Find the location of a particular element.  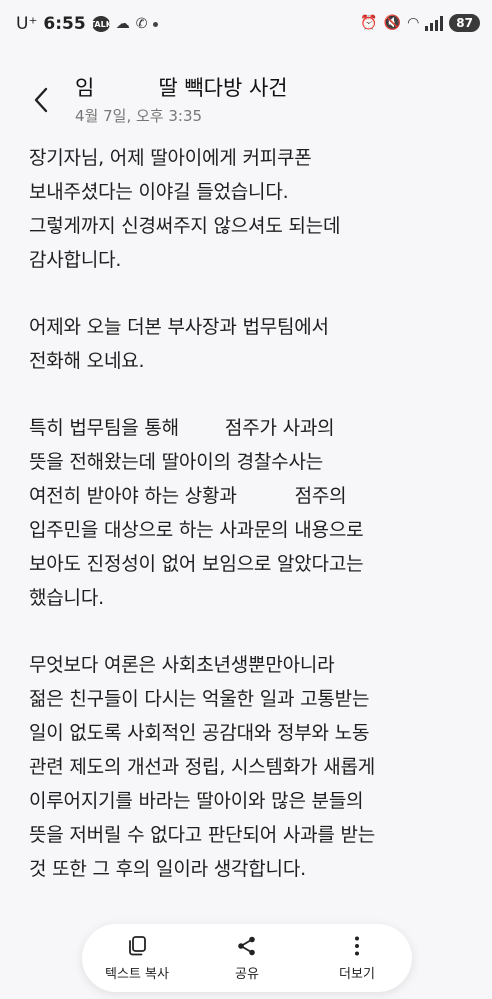

text-line: 젊은 친구들이 다시는 억울한 일과 고통받는 is located at coordinates (199, 699).